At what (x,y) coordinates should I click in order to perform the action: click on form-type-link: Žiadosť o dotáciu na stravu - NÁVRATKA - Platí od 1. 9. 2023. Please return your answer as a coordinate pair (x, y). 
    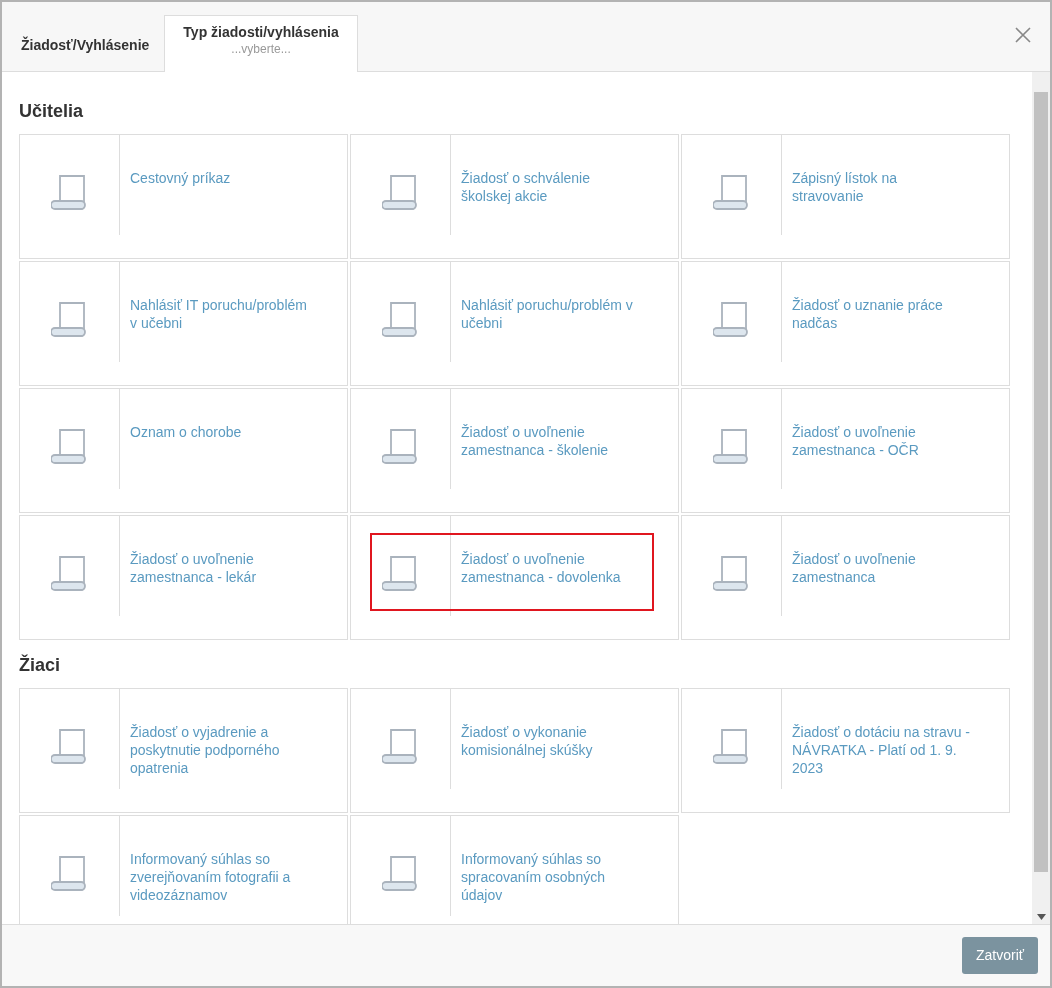
    Looking at the image, I should click on (882, 733).